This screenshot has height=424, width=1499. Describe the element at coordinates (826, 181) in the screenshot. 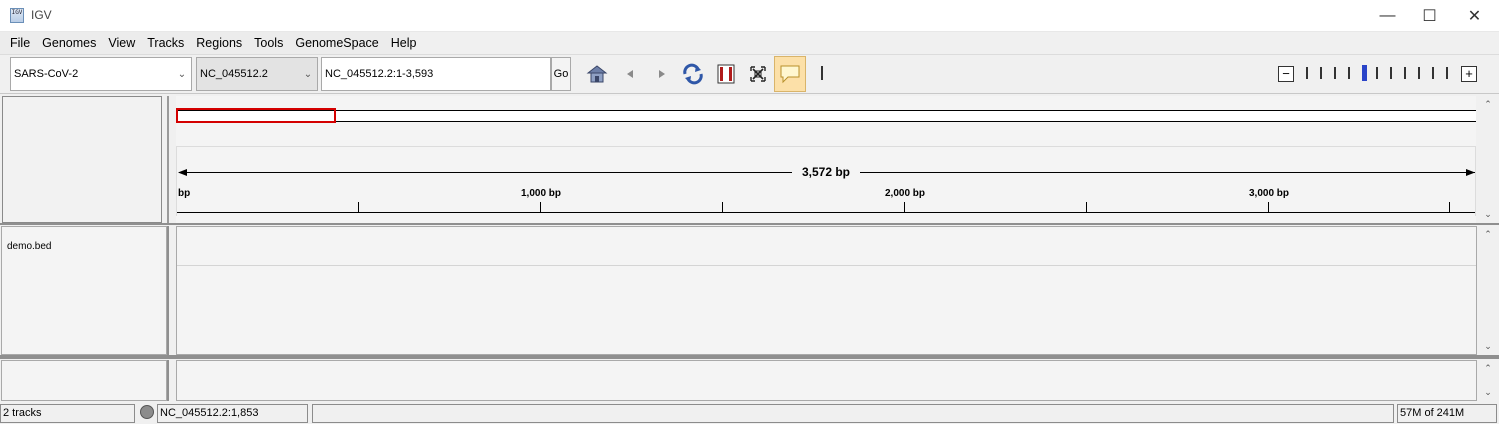

I see `ruler-area` at that location.